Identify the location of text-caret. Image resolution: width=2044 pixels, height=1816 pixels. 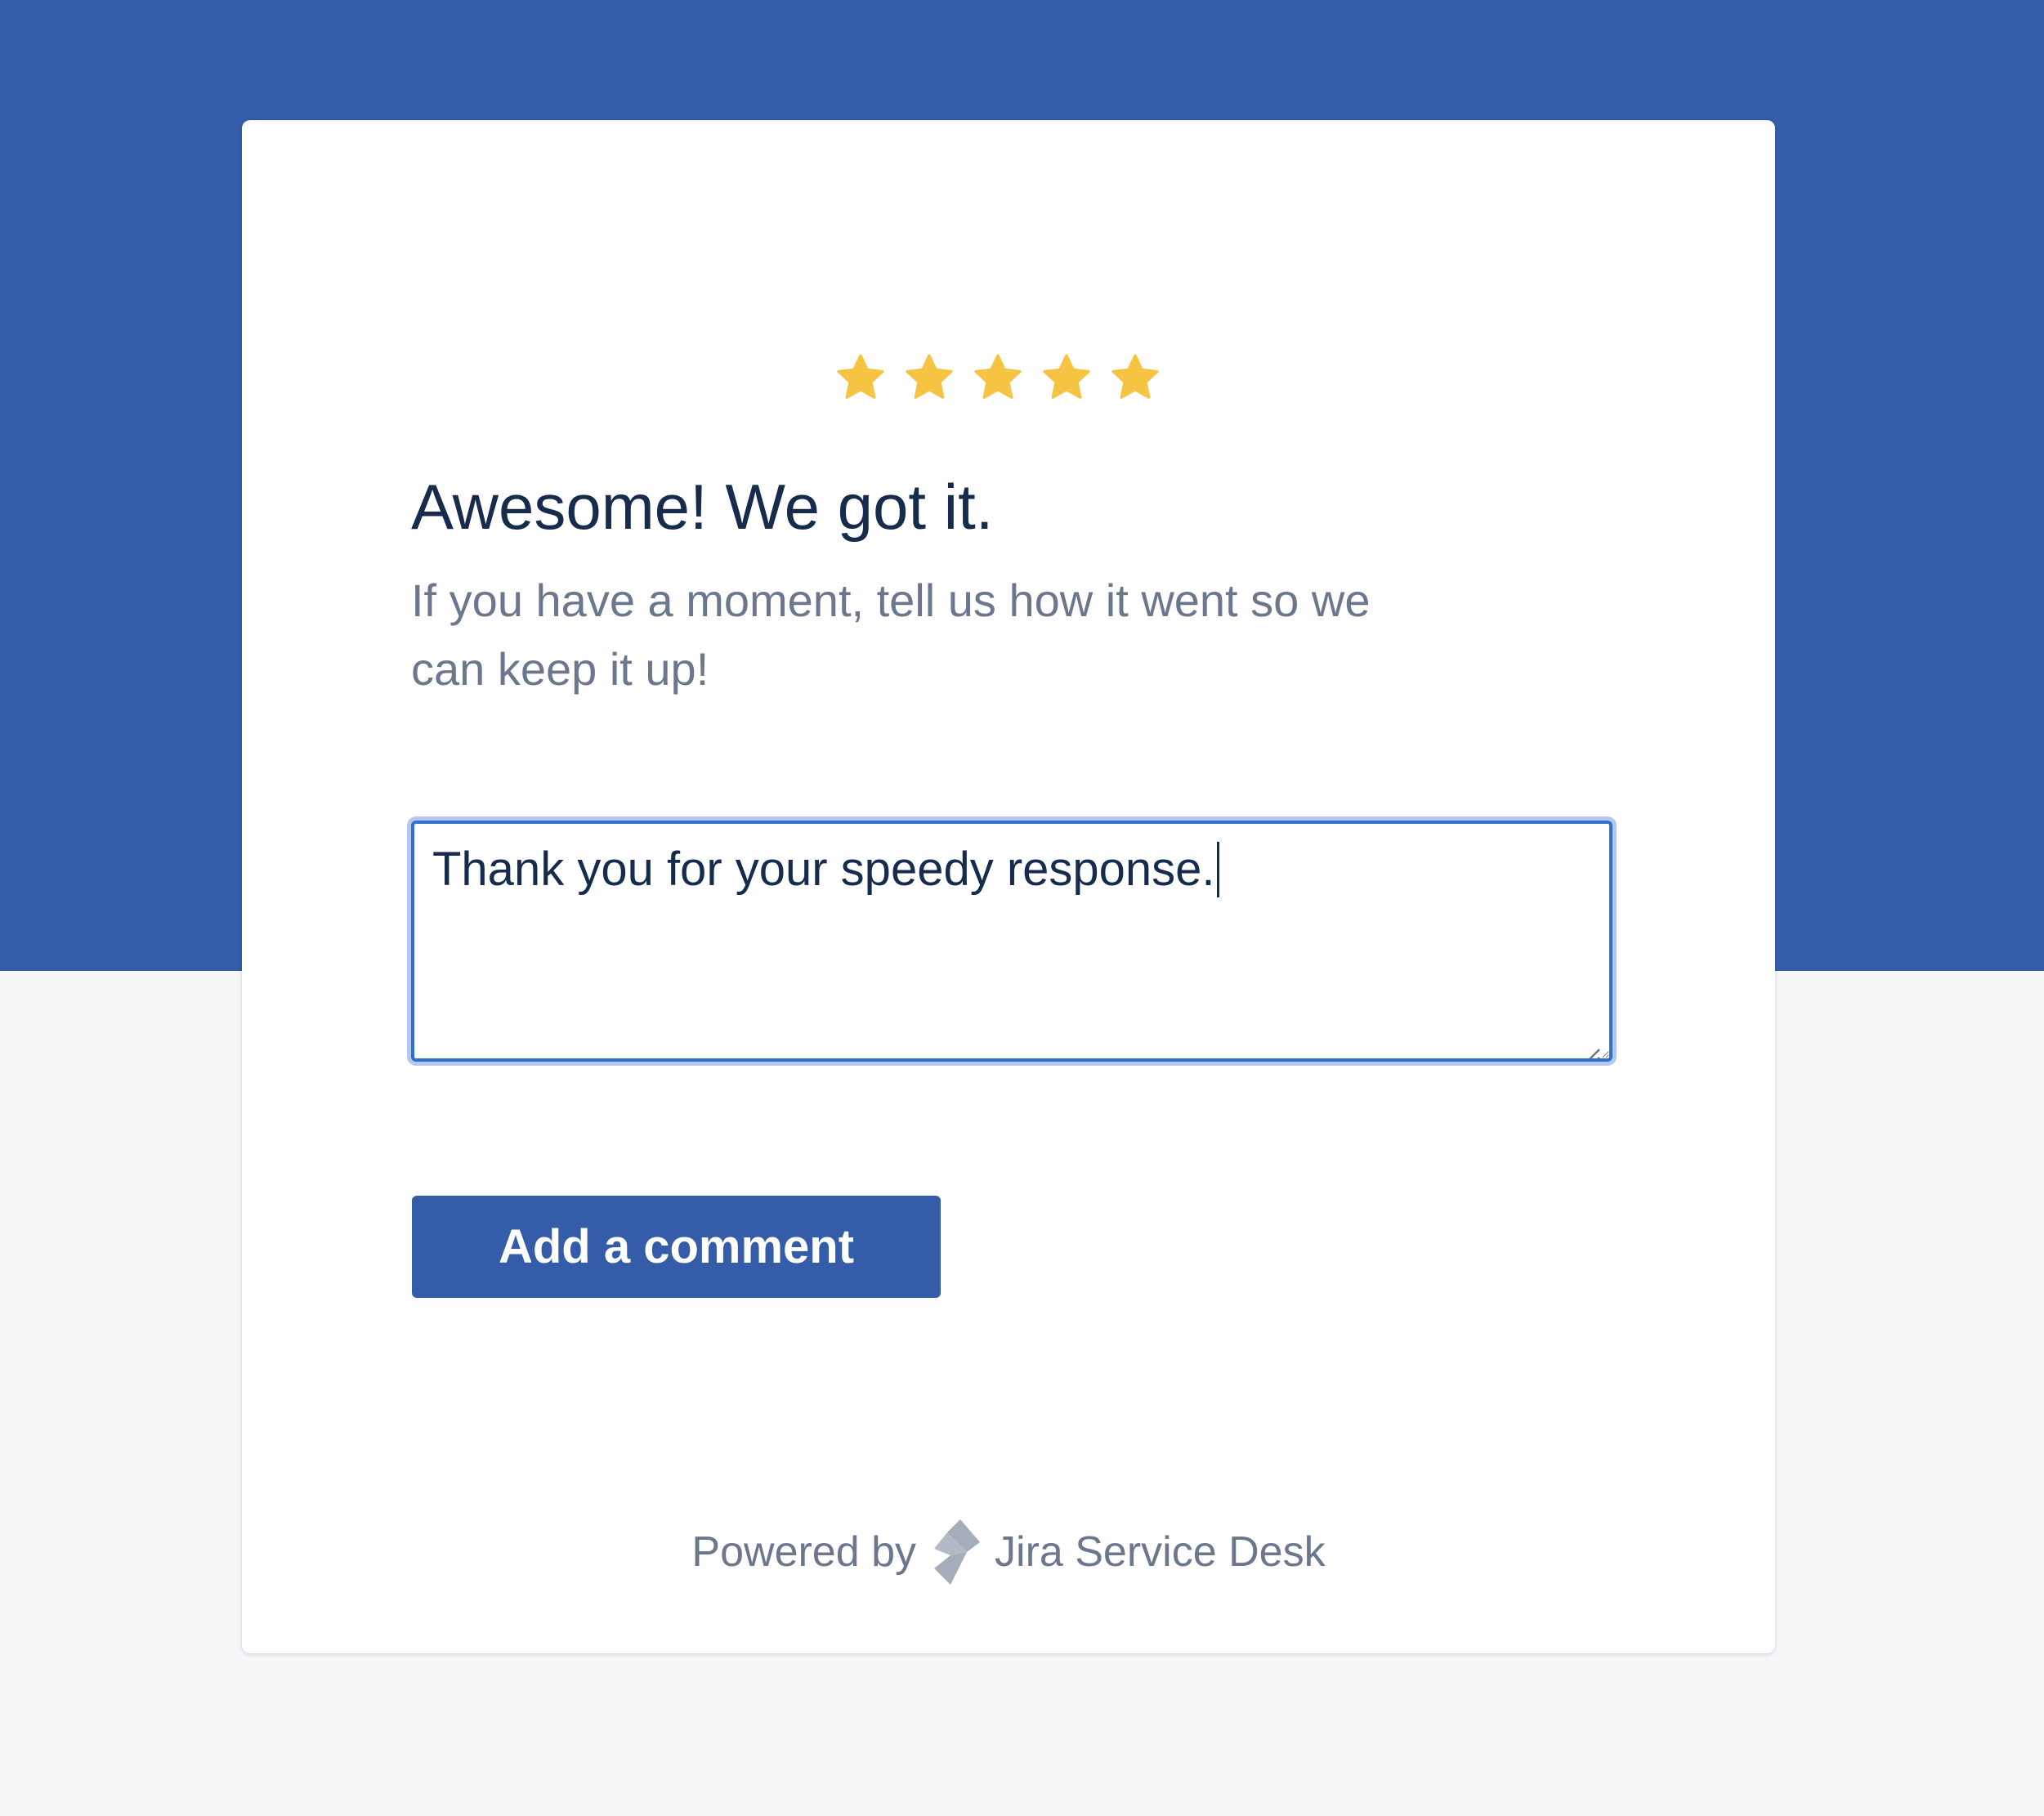
(1217, 870).